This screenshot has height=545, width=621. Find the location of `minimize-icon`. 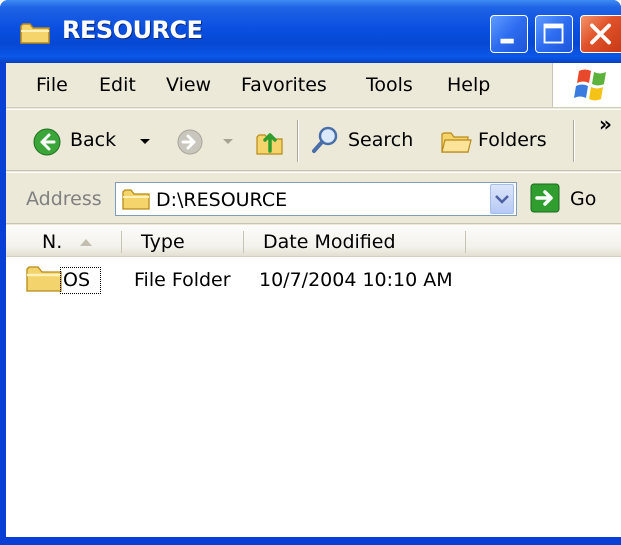

minimize-icon is located at coordinates (507, 41).